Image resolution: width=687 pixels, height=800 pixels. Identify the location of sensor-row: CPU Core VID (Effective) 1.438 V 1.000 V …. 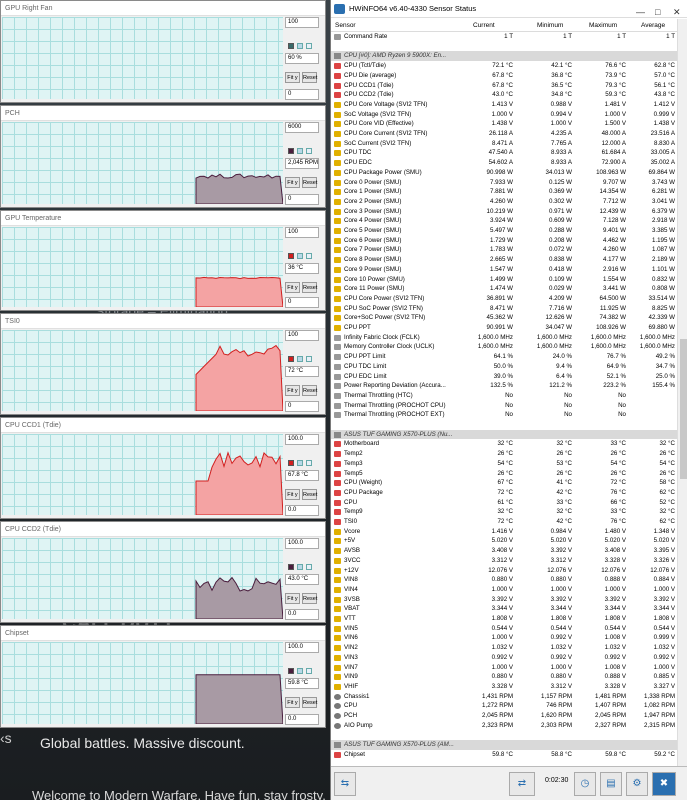
(504, 124).